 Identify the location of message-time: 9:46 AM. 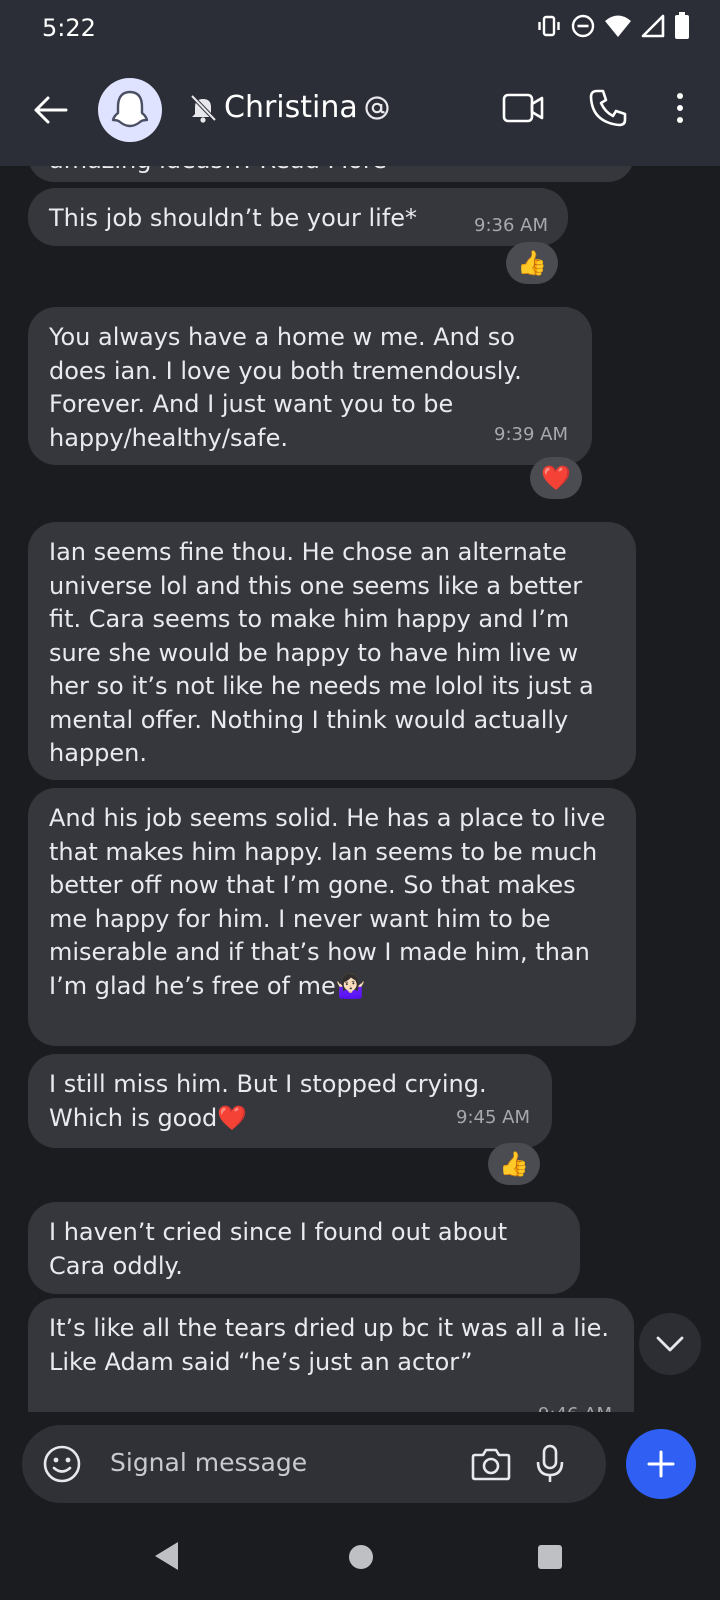
(575, 1405).